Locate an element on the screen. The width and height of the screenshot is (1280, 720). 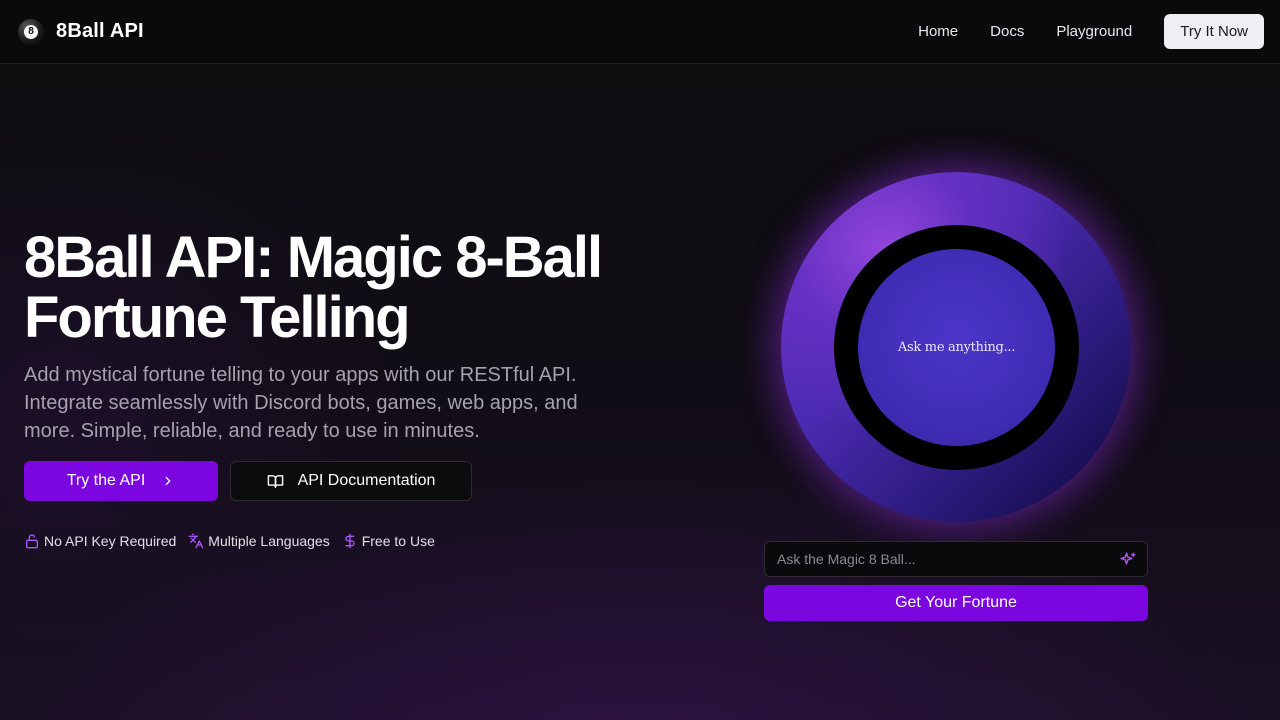
sparkles-icon is located at coordinates (1128, 558).